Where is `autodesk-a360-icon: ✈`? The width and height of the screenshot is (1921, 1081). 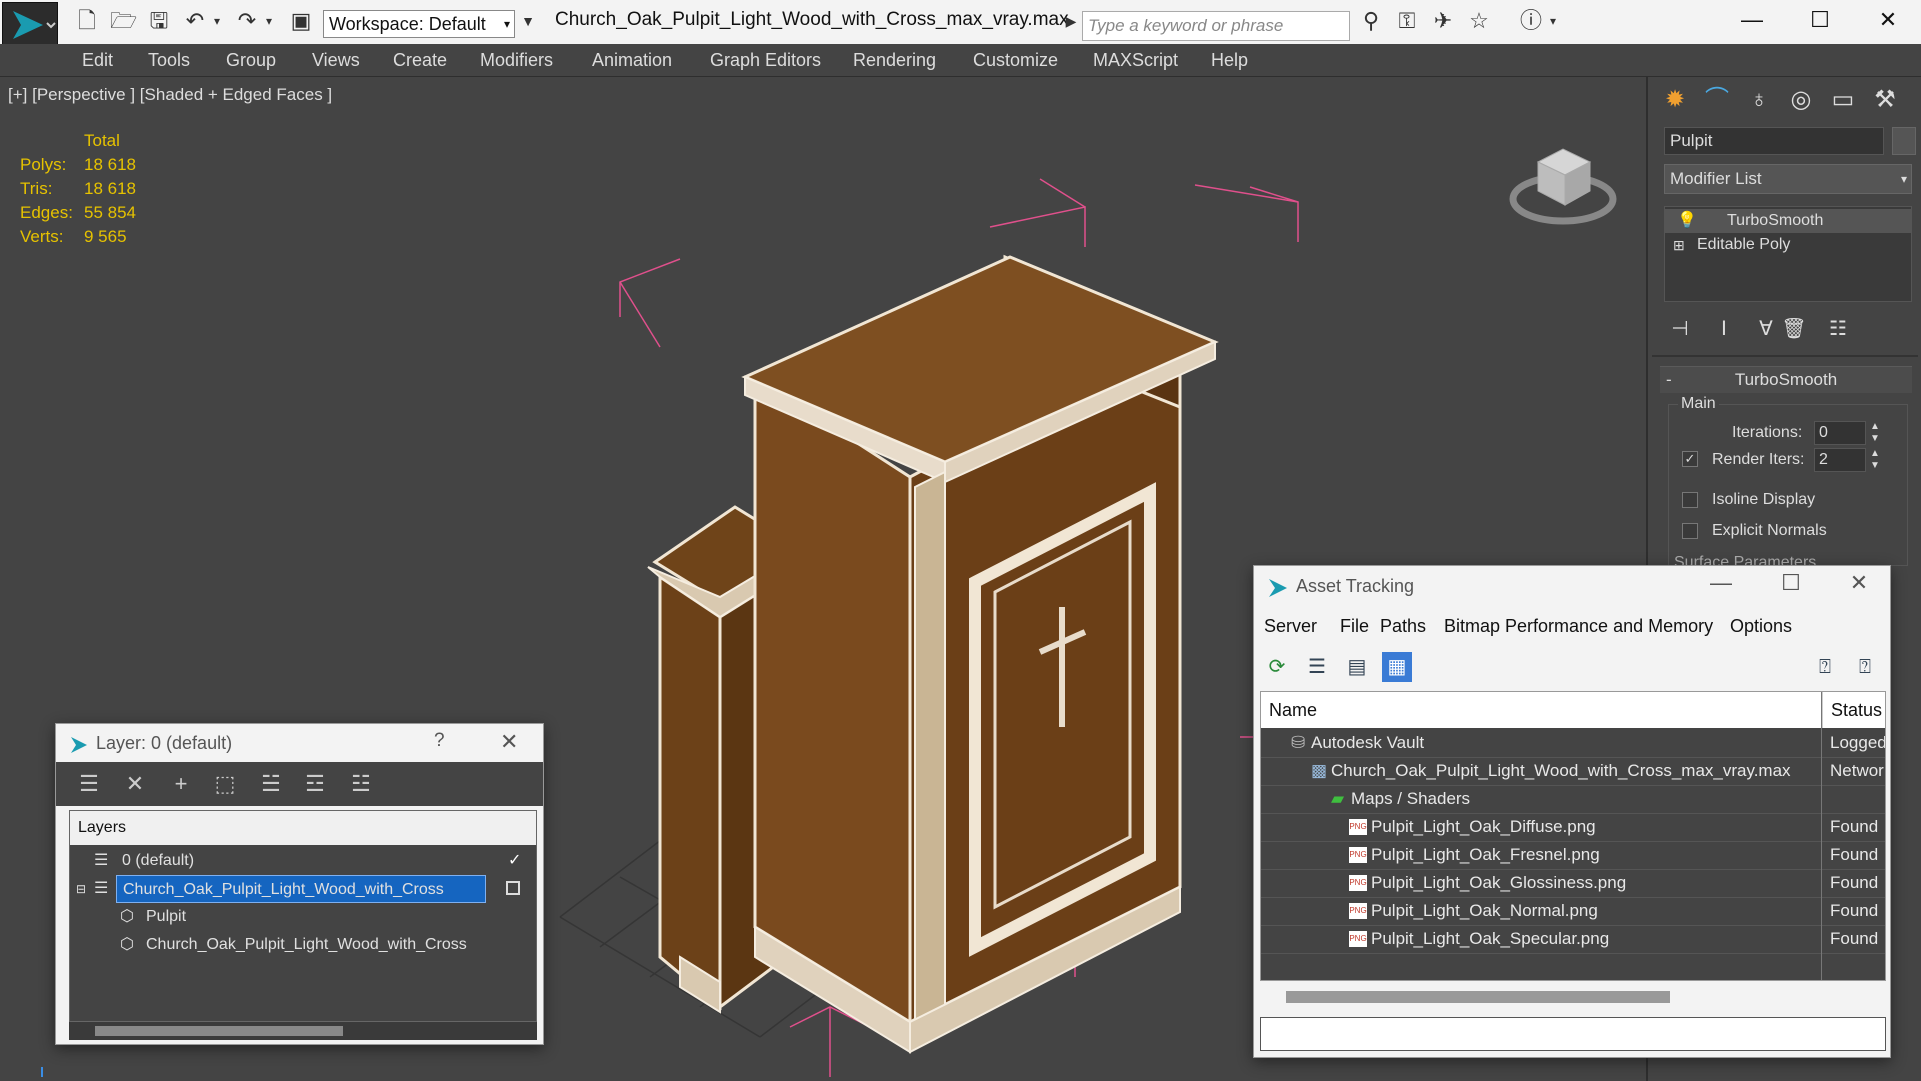 autodesk-a360-icon: ✈ is located at coordinates (1443, 21).